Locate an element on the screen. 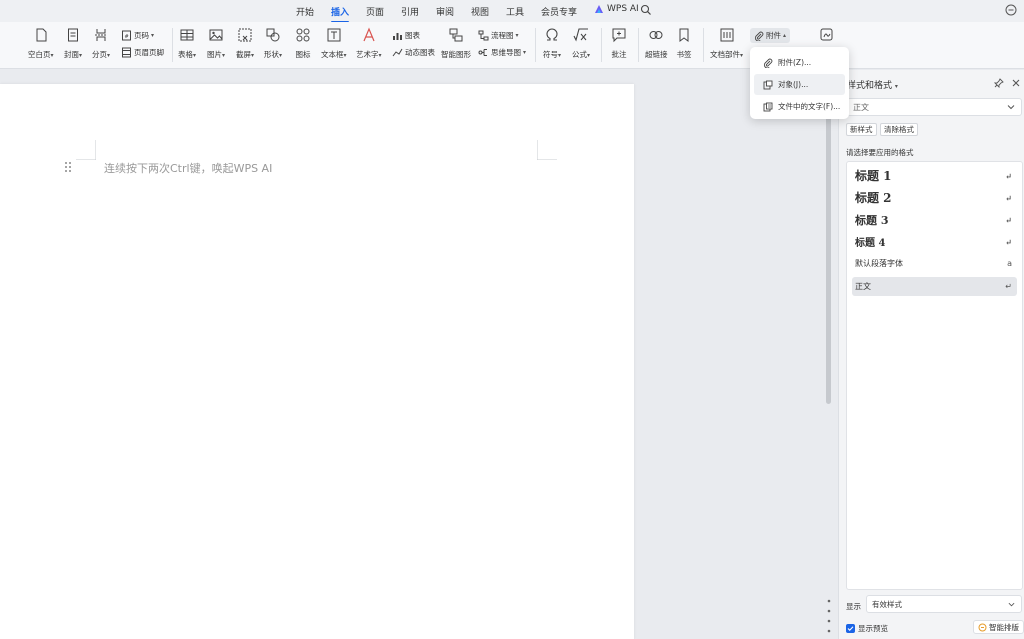  attachment-menu-button: 附件 ▴ is located at coordinates (770, 35).